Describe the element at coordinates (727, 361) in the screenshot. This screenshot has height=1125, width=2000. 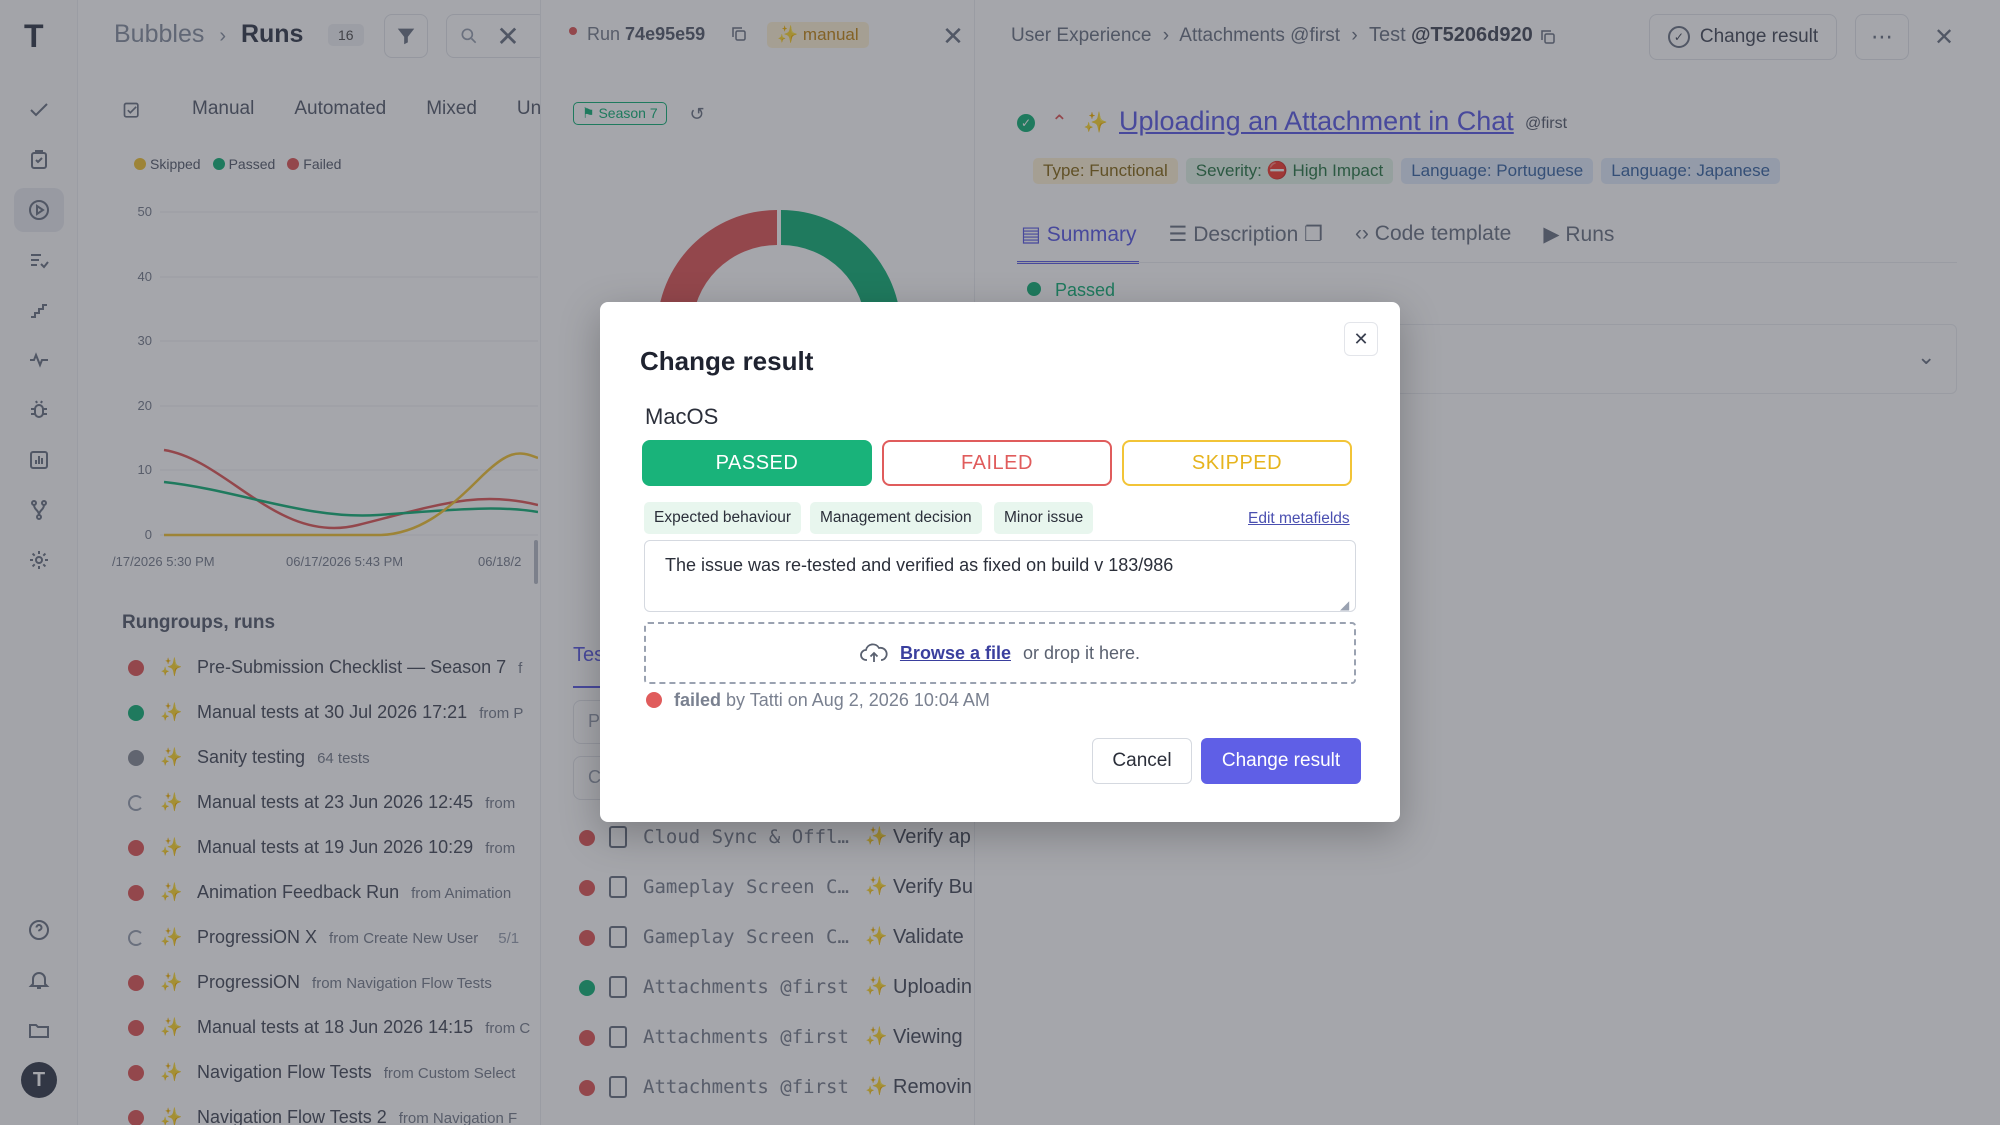
I see `modal-title: Change result` at that location.